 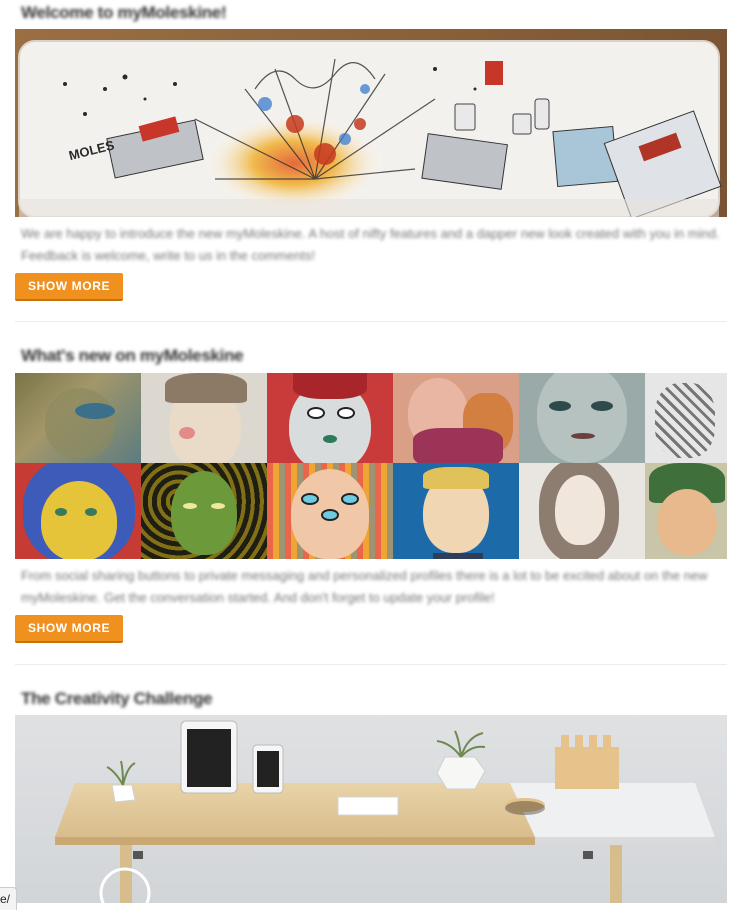 What do you see at coordinates (117, 698) in the screenshot?
I see `article-title: The Creativity Challenge` at bounding box center [117, 698].